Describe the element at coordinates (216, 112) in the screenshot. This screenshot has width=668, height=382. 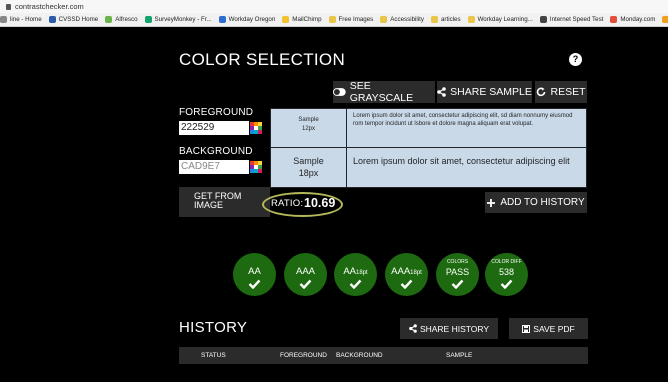
I see `foreground-label: FOREGROUND` at that location.